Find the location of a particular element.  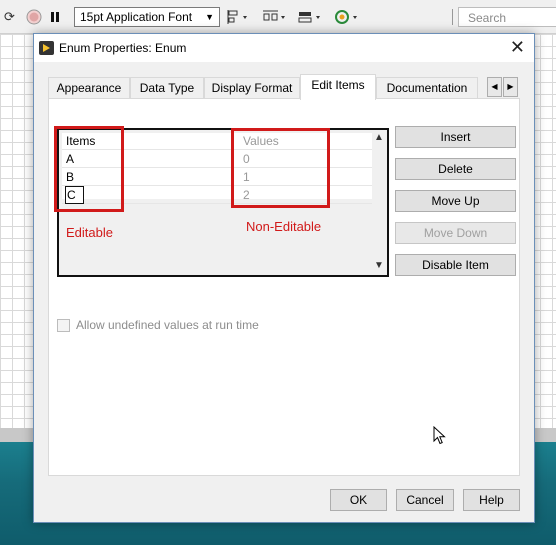

tab-scroll-right-icon: ▶ is located at coordinates (510, 87).